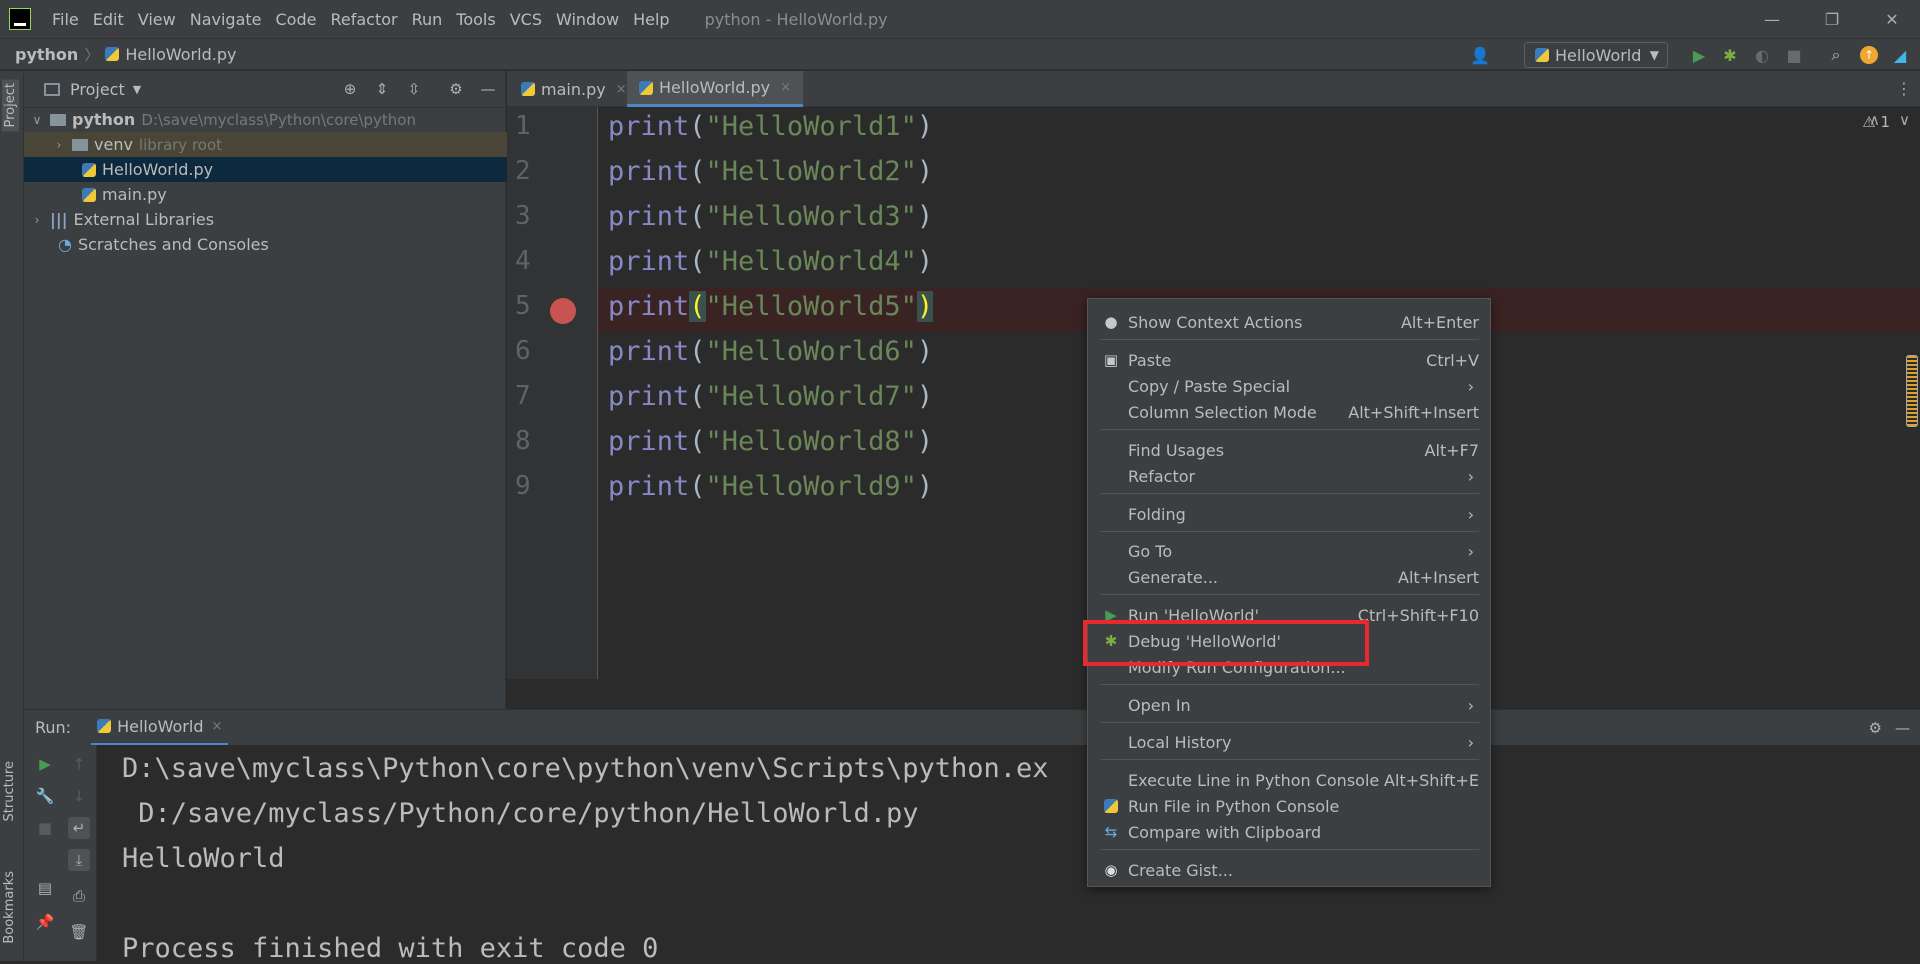 The image size is (1920, 964). Describe the element at coordinates (45, 796) in the screenshot. I see `wrench-icon: 🔧` at that location.